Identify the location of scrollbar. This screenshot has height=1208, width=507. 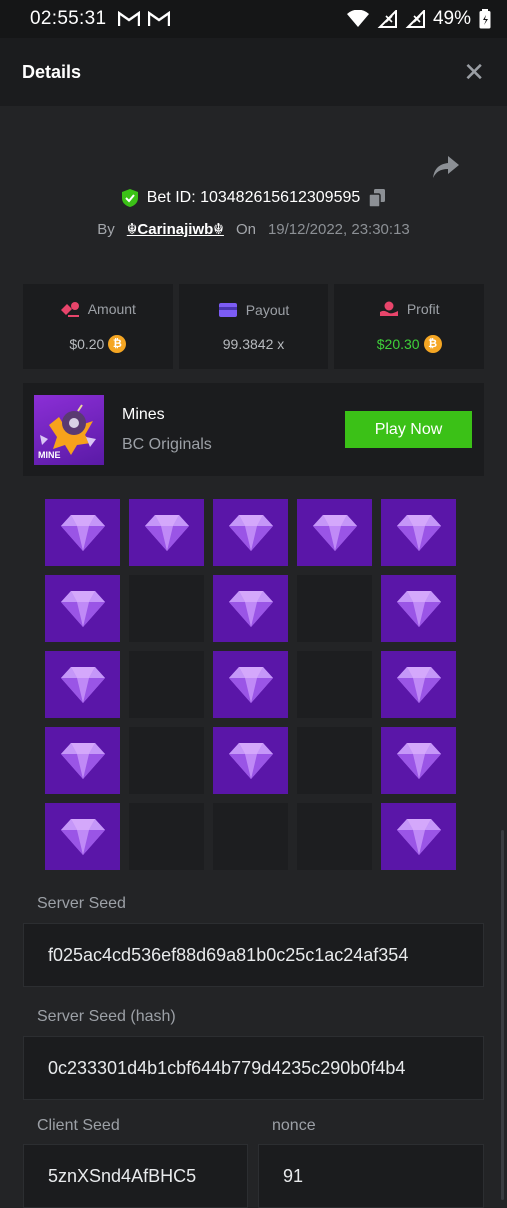
(502, 1015).